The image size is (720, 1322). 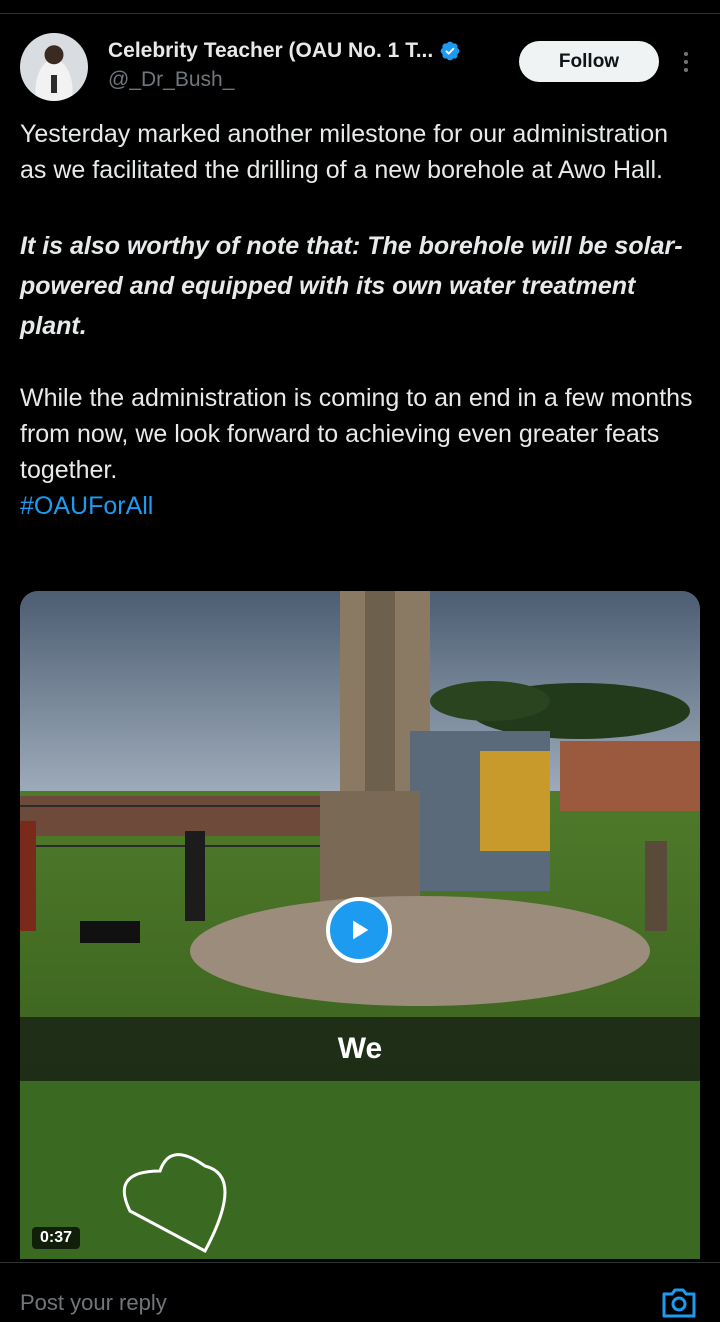 I want to click on more-options-icon, so click(x=686, y=62).